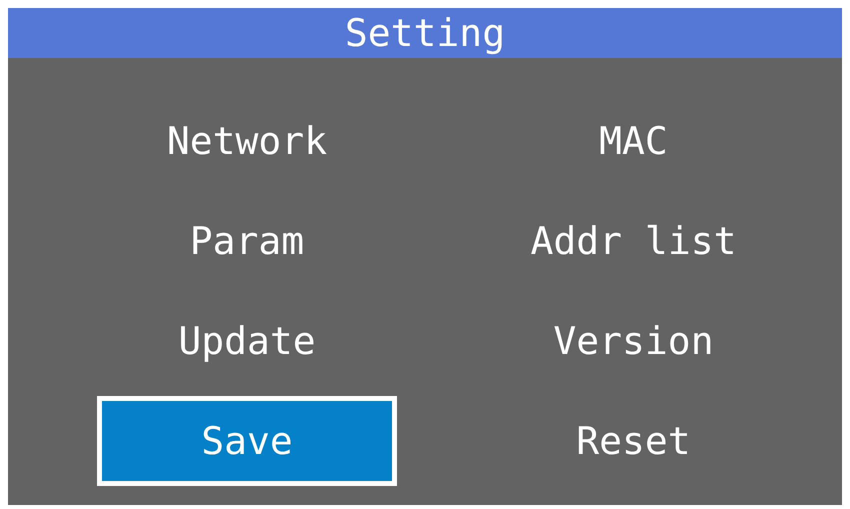 This screenshot has width=850, height=509. I want to click on menu-item: Network, so click(247, 141).